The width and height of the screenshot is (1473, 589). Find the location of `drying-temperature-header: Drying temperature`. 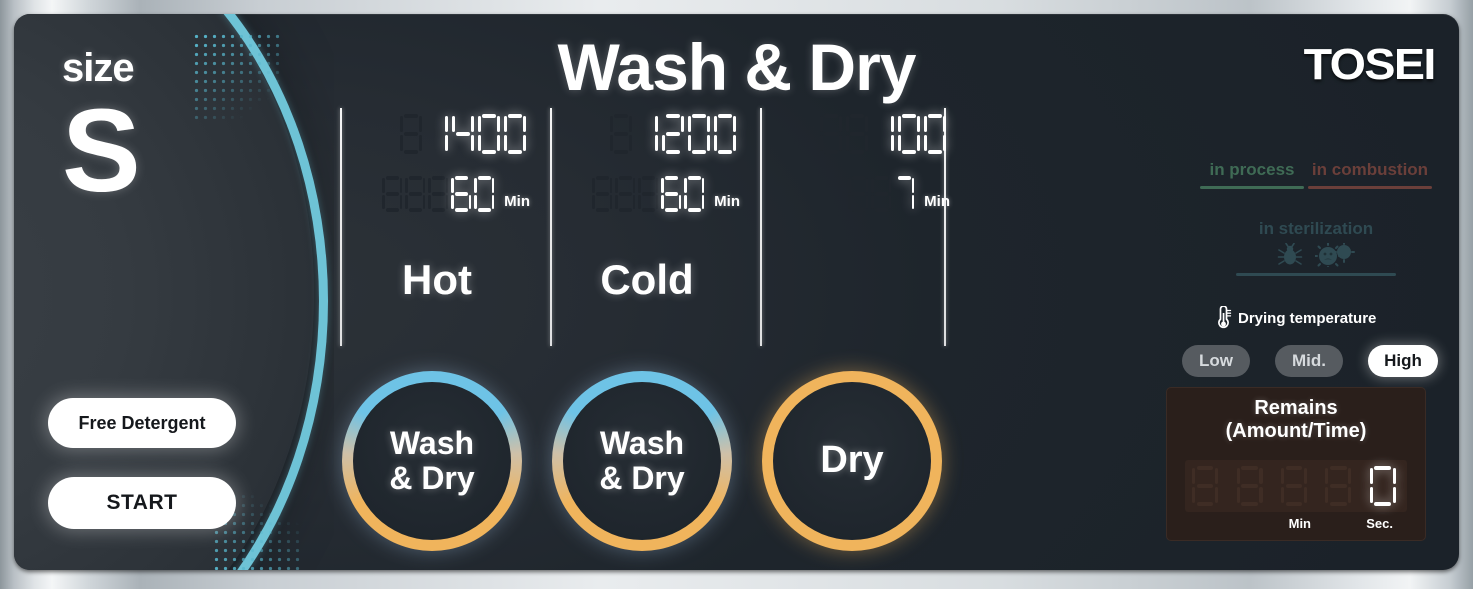

drying-temperature-header: Drying temperature is located at coordinates (1295, 318).